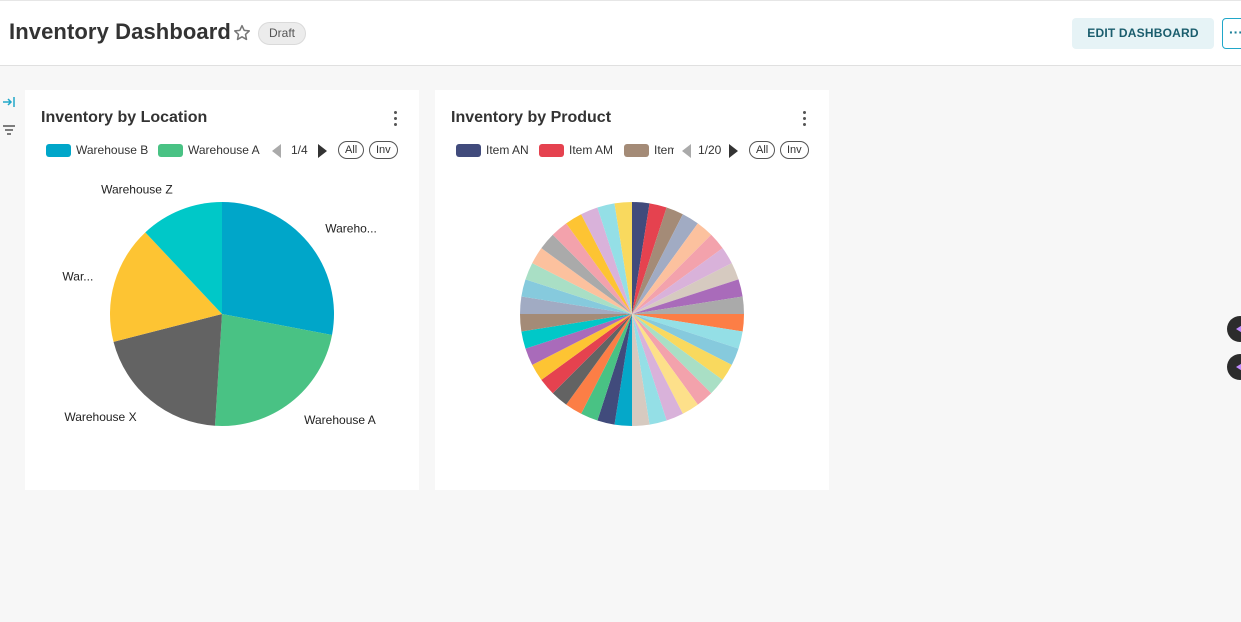 The image size is (1241, 622). Describe the element at coordinates (9, 102) in the screenshot. I see `expand-arrow-icon` at that location.